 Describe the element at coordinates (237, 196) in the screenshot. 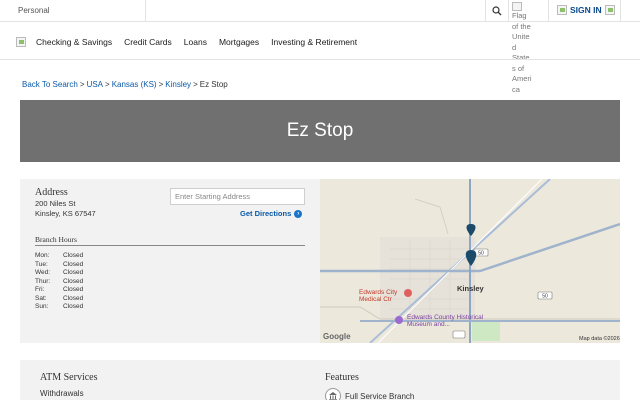

I see `starting-address-input` at that location.